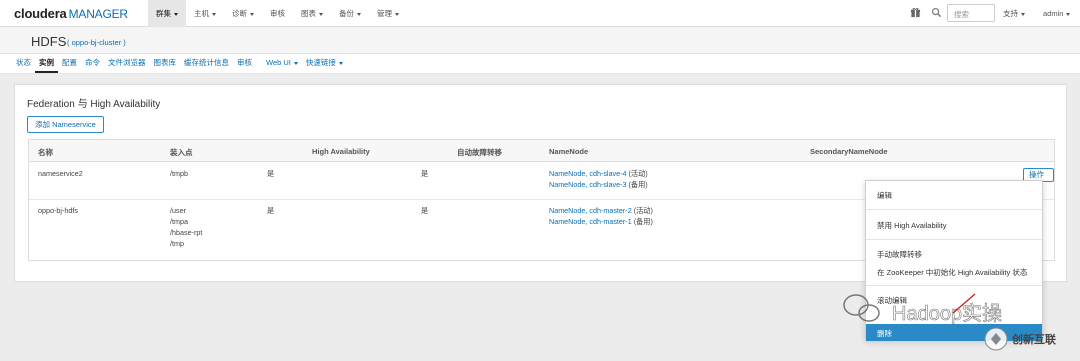 The image size is (1080, 361). What do you see at coordinates (899, 254) in the screenshot?
I see `menu-item-manual-failover: 手动故障转移` at bounding box center [899, 254].